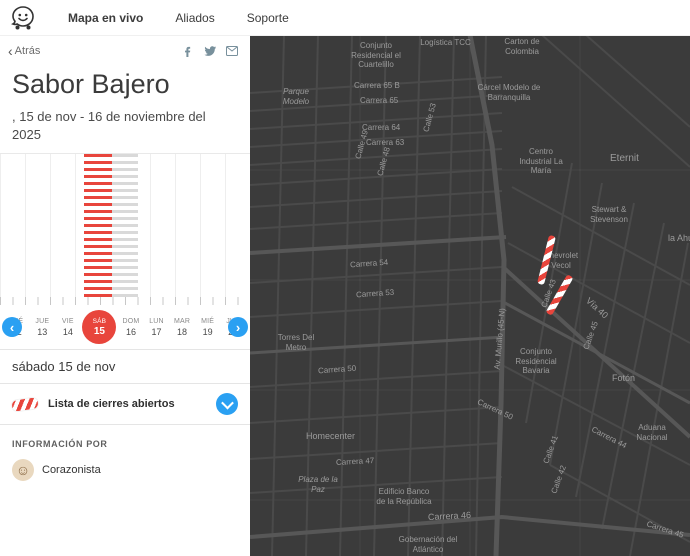 The height and width of the screenshot is (556, 690). Describe the element at coordinates (522, 46) in the screenshot. I see `map-label: Carton de Colombia` at that location.